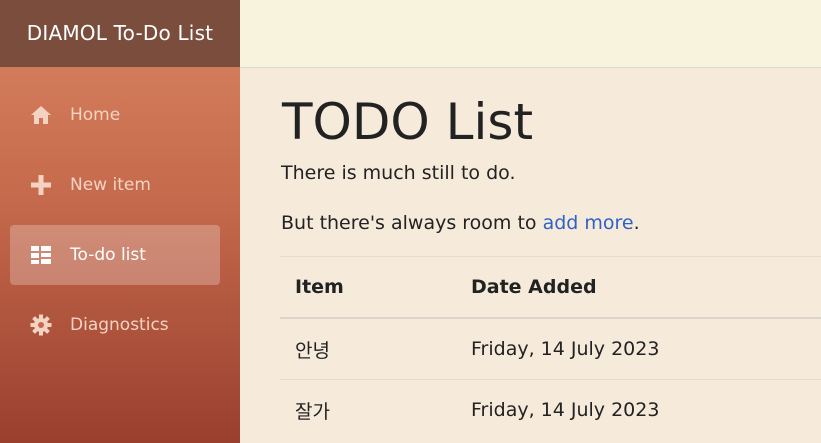 This screenshot has height=443, width=821. Describe the element at coordinates (119, 325) in the screenshot. I see `sidebar-item-label: Diagnostics` at that location.